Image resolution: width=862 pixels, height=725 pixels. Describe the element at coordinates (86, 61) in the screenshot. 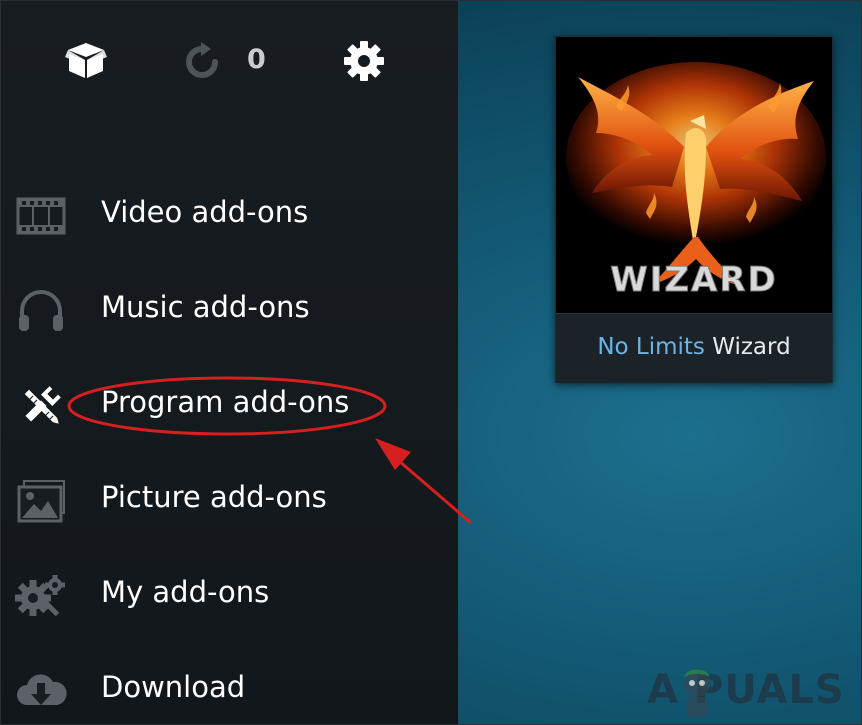

I see `addon-box-icon` at that location.